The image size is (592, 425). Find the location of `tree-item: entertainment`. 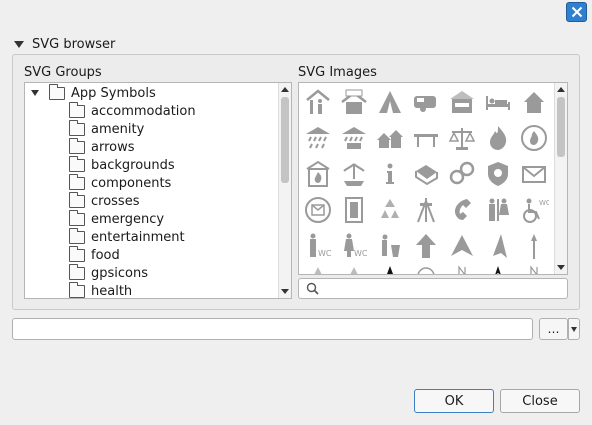

tree-item: entertainment is located at coordinates (127, 236).